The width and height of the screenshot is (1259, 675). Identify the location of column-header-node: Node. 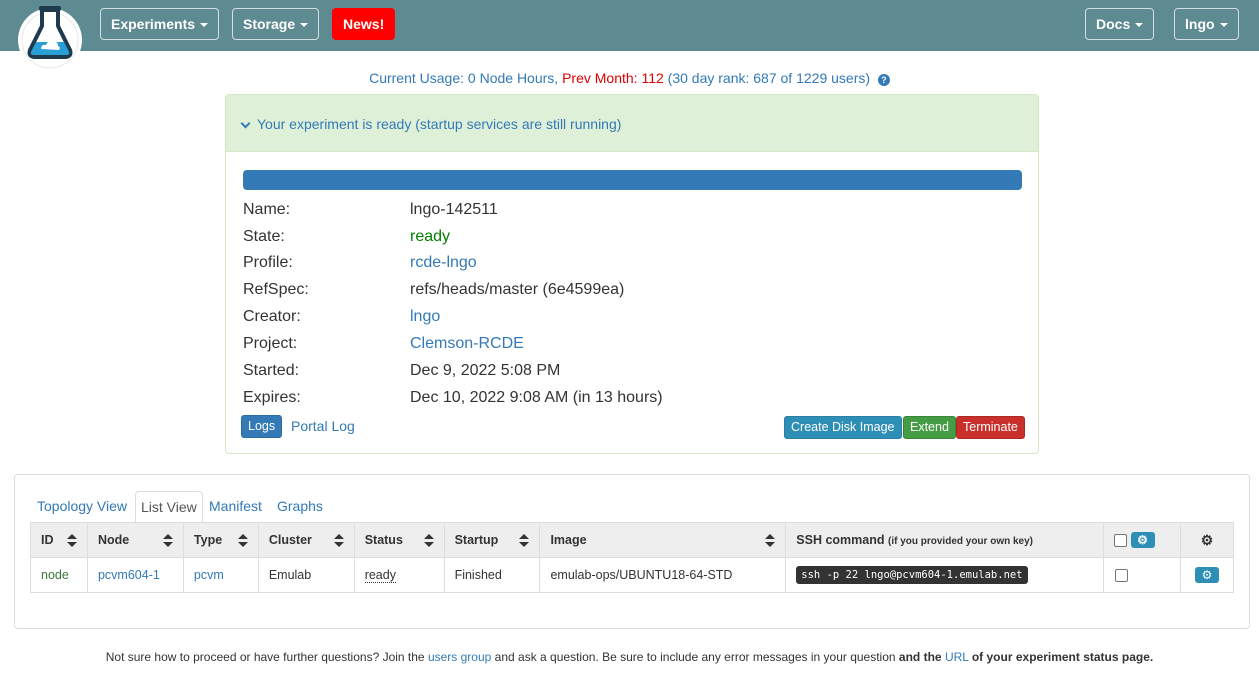
(135, 540).